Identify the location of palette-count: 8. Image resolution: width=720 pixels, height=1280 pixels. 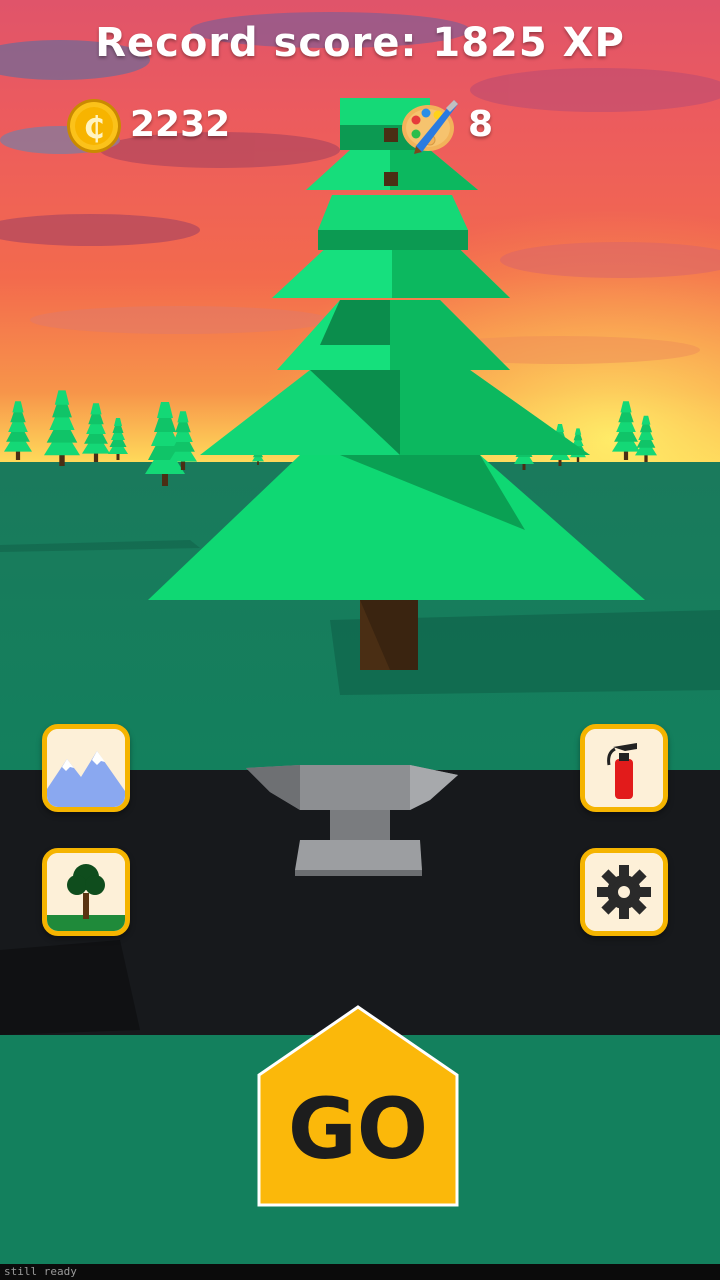
(481, 124).